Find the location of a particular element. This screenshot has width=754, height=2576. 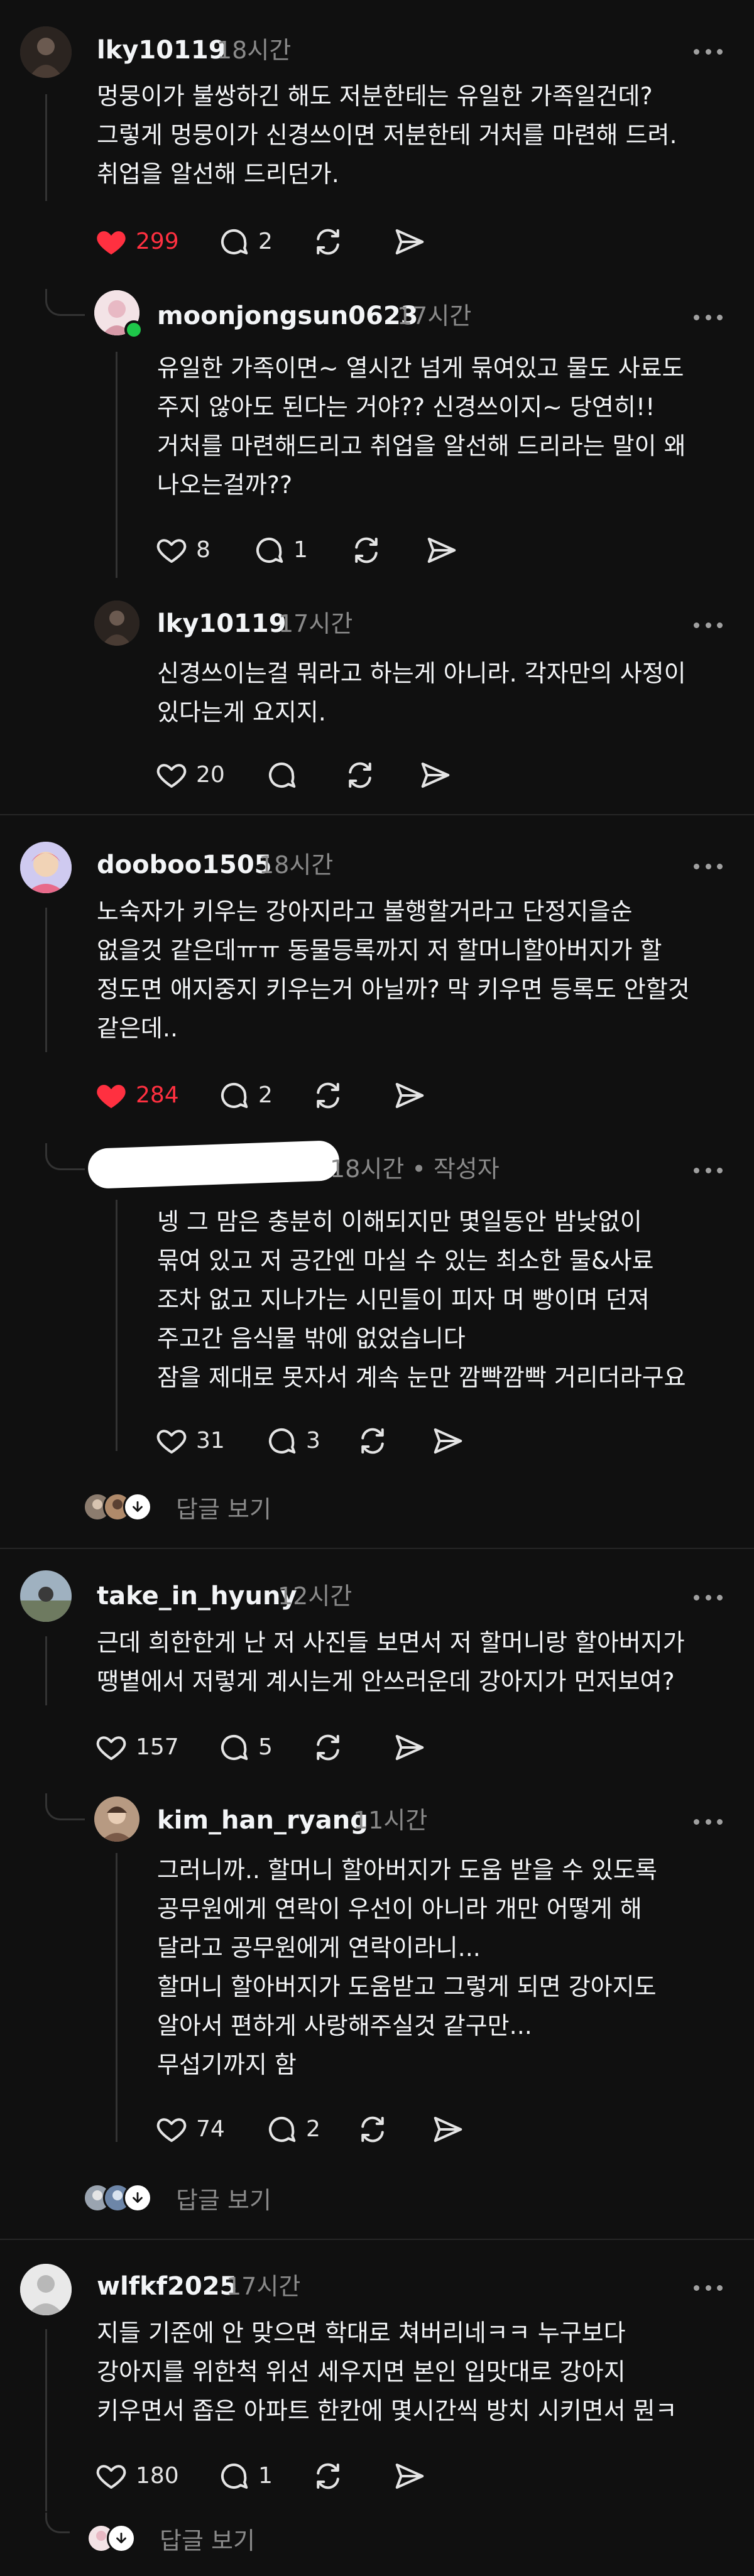

like-button: 31 is located at coordinates (190, 1441).